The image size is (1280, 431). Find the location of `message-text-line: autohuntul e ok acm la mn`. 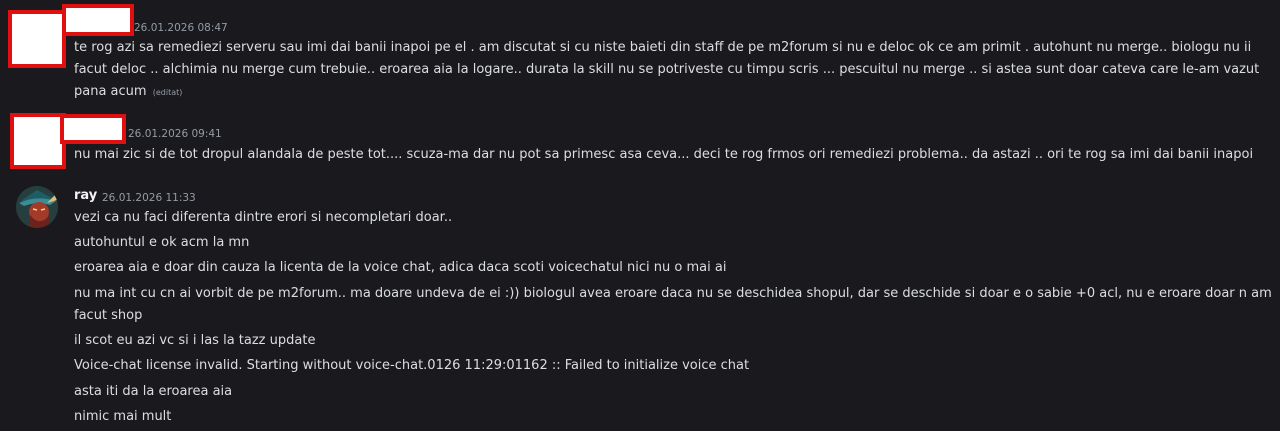

message-text-line: autohuntul e ok acm la mn is located at coordinates (162, 242).